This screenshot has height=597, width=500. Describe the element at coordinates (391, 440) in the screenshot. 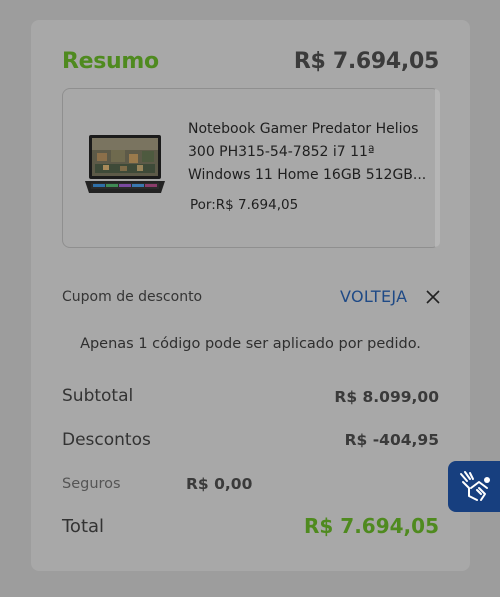

I see `discount-value: R$ -404,95` at that location.